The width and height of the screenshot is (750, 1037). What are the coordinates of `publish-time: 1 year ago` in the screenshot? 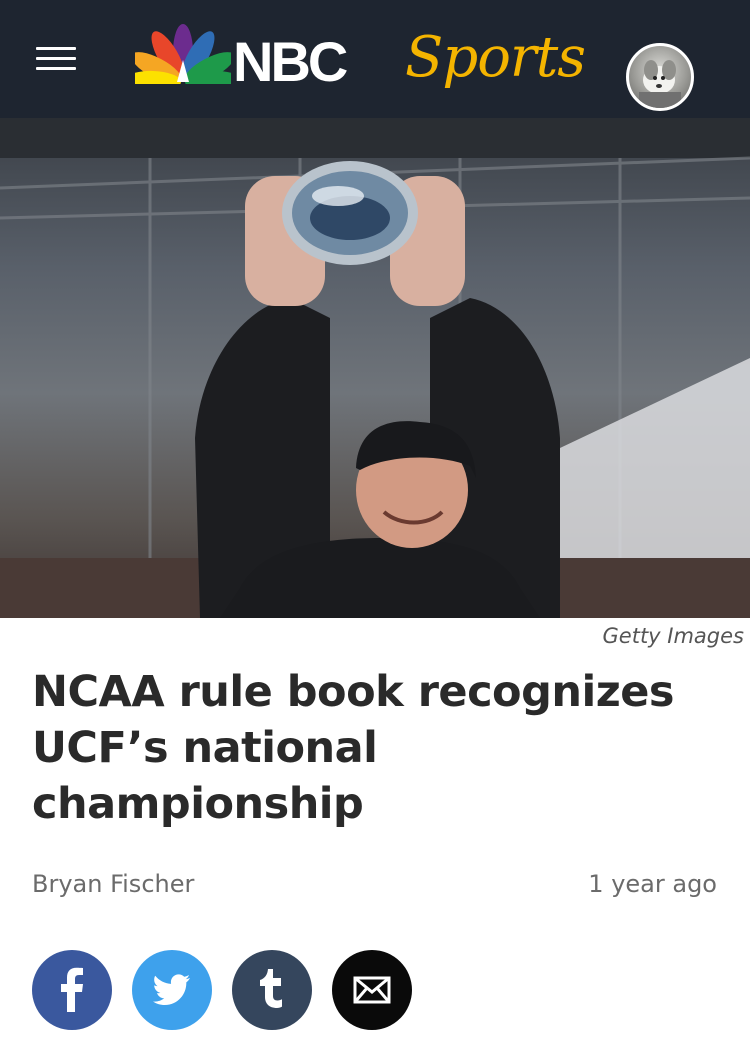 It's located at (652, 884).